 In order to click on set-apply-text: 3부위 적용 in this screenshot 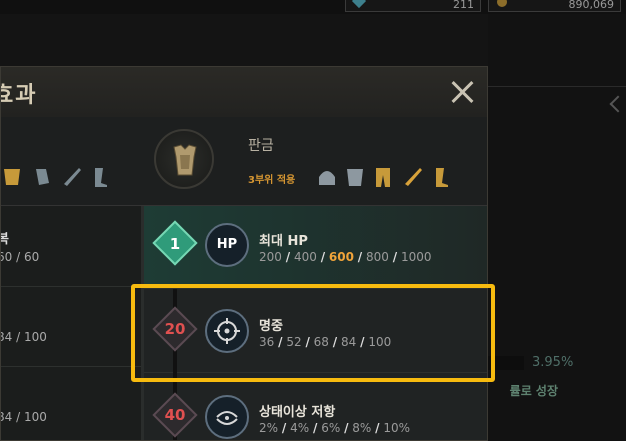, I will do `click(272, 180)`.